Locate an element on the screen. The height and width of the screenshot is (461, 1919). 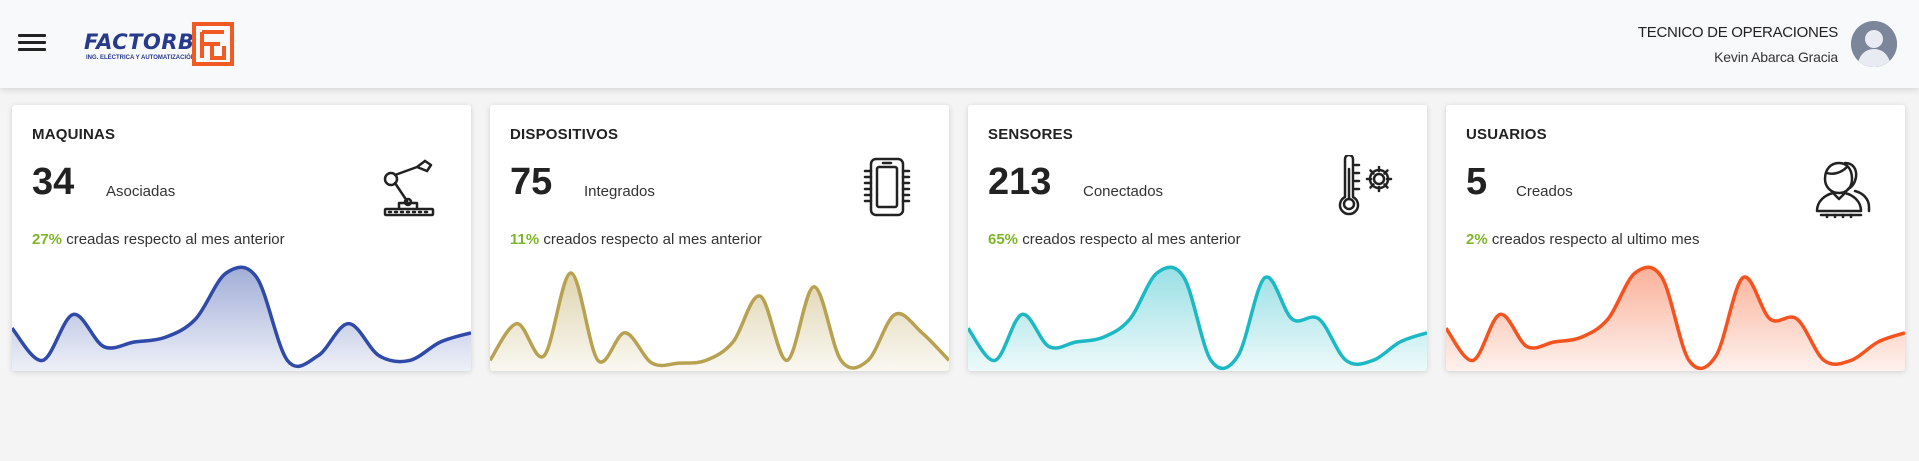
brand-logo: FACTORB ING. ELÉCTRICA Y AUTOMATIZACIÓN is located at coordinates (164, 44).